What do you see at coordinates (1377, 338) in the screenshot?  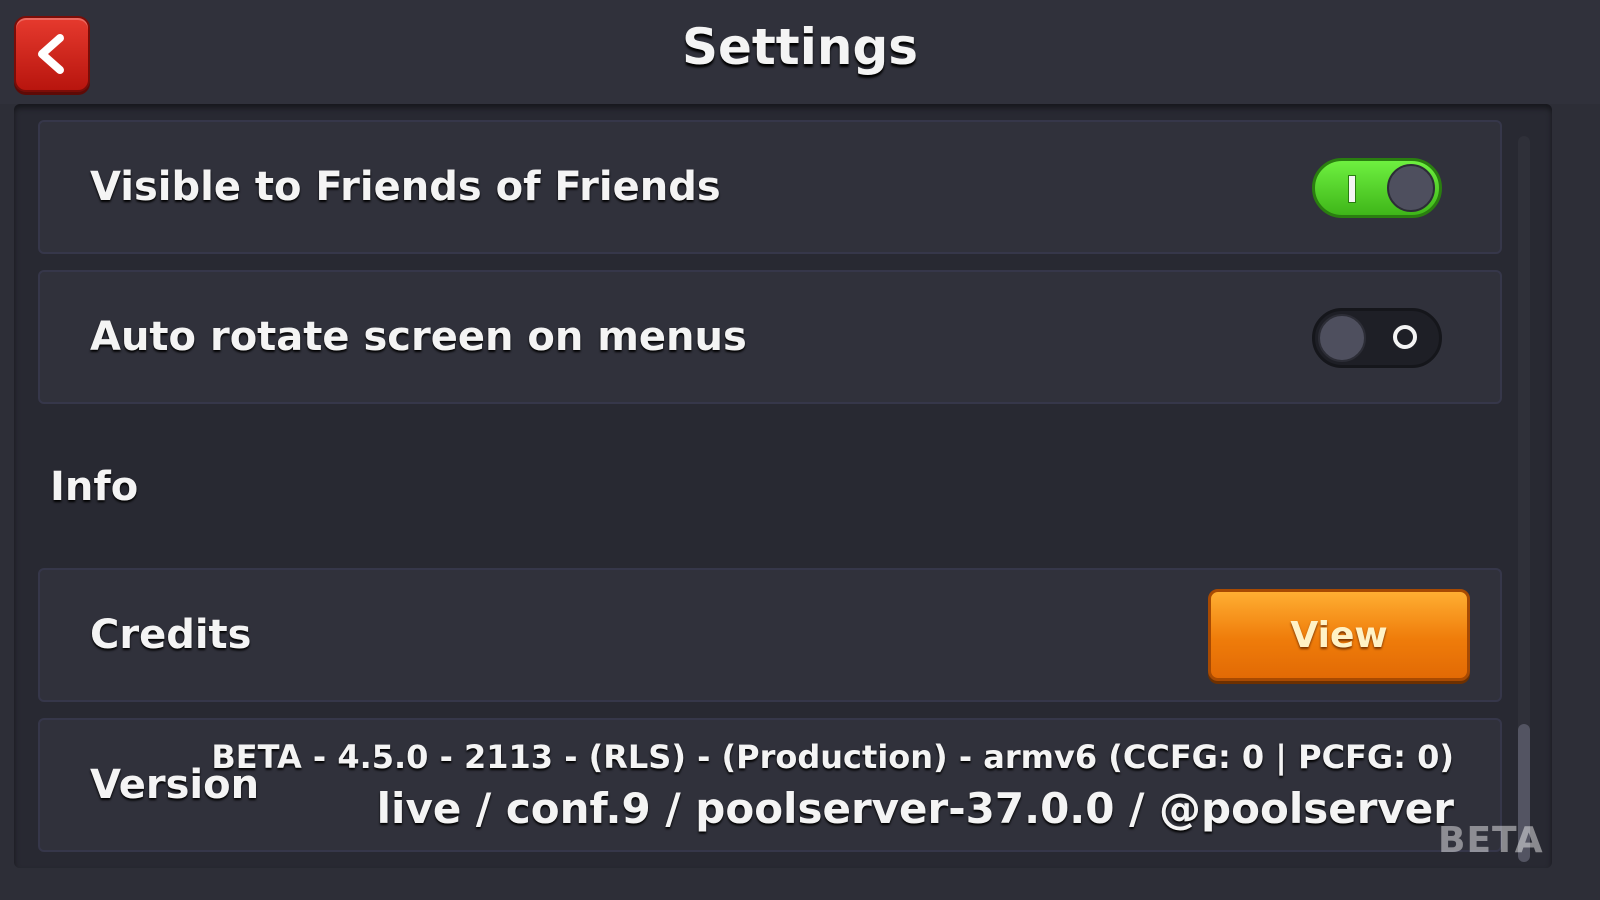 I see `auto-rotate-toggle` at bounding box center [1377, 338].